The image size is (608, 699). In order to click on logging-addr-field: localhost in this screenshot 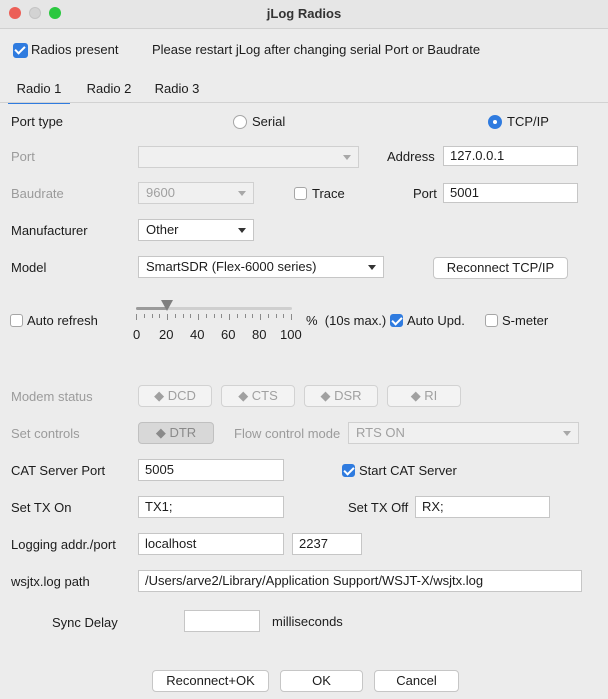, I will do `click(211, 544)`.